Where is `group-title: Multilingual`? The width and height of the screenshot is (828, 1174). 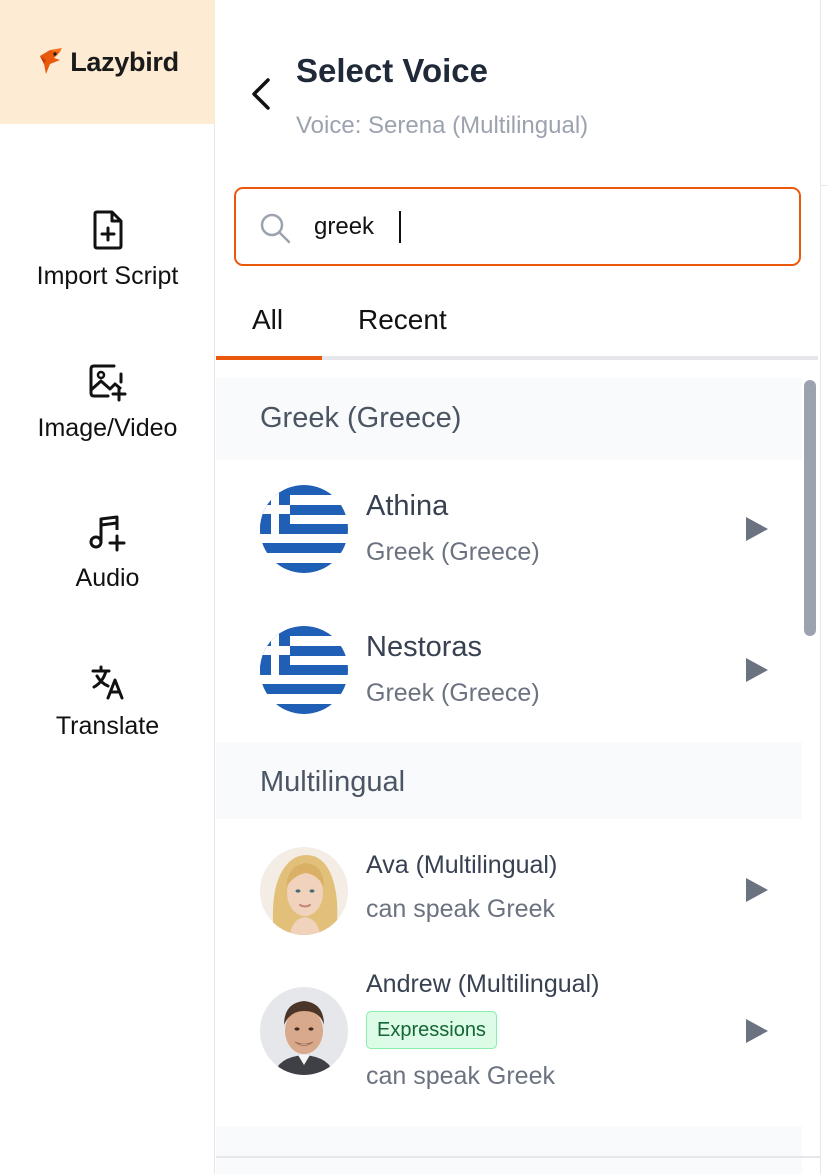 group-title: Multilingual is located at coordinates (333, 782).